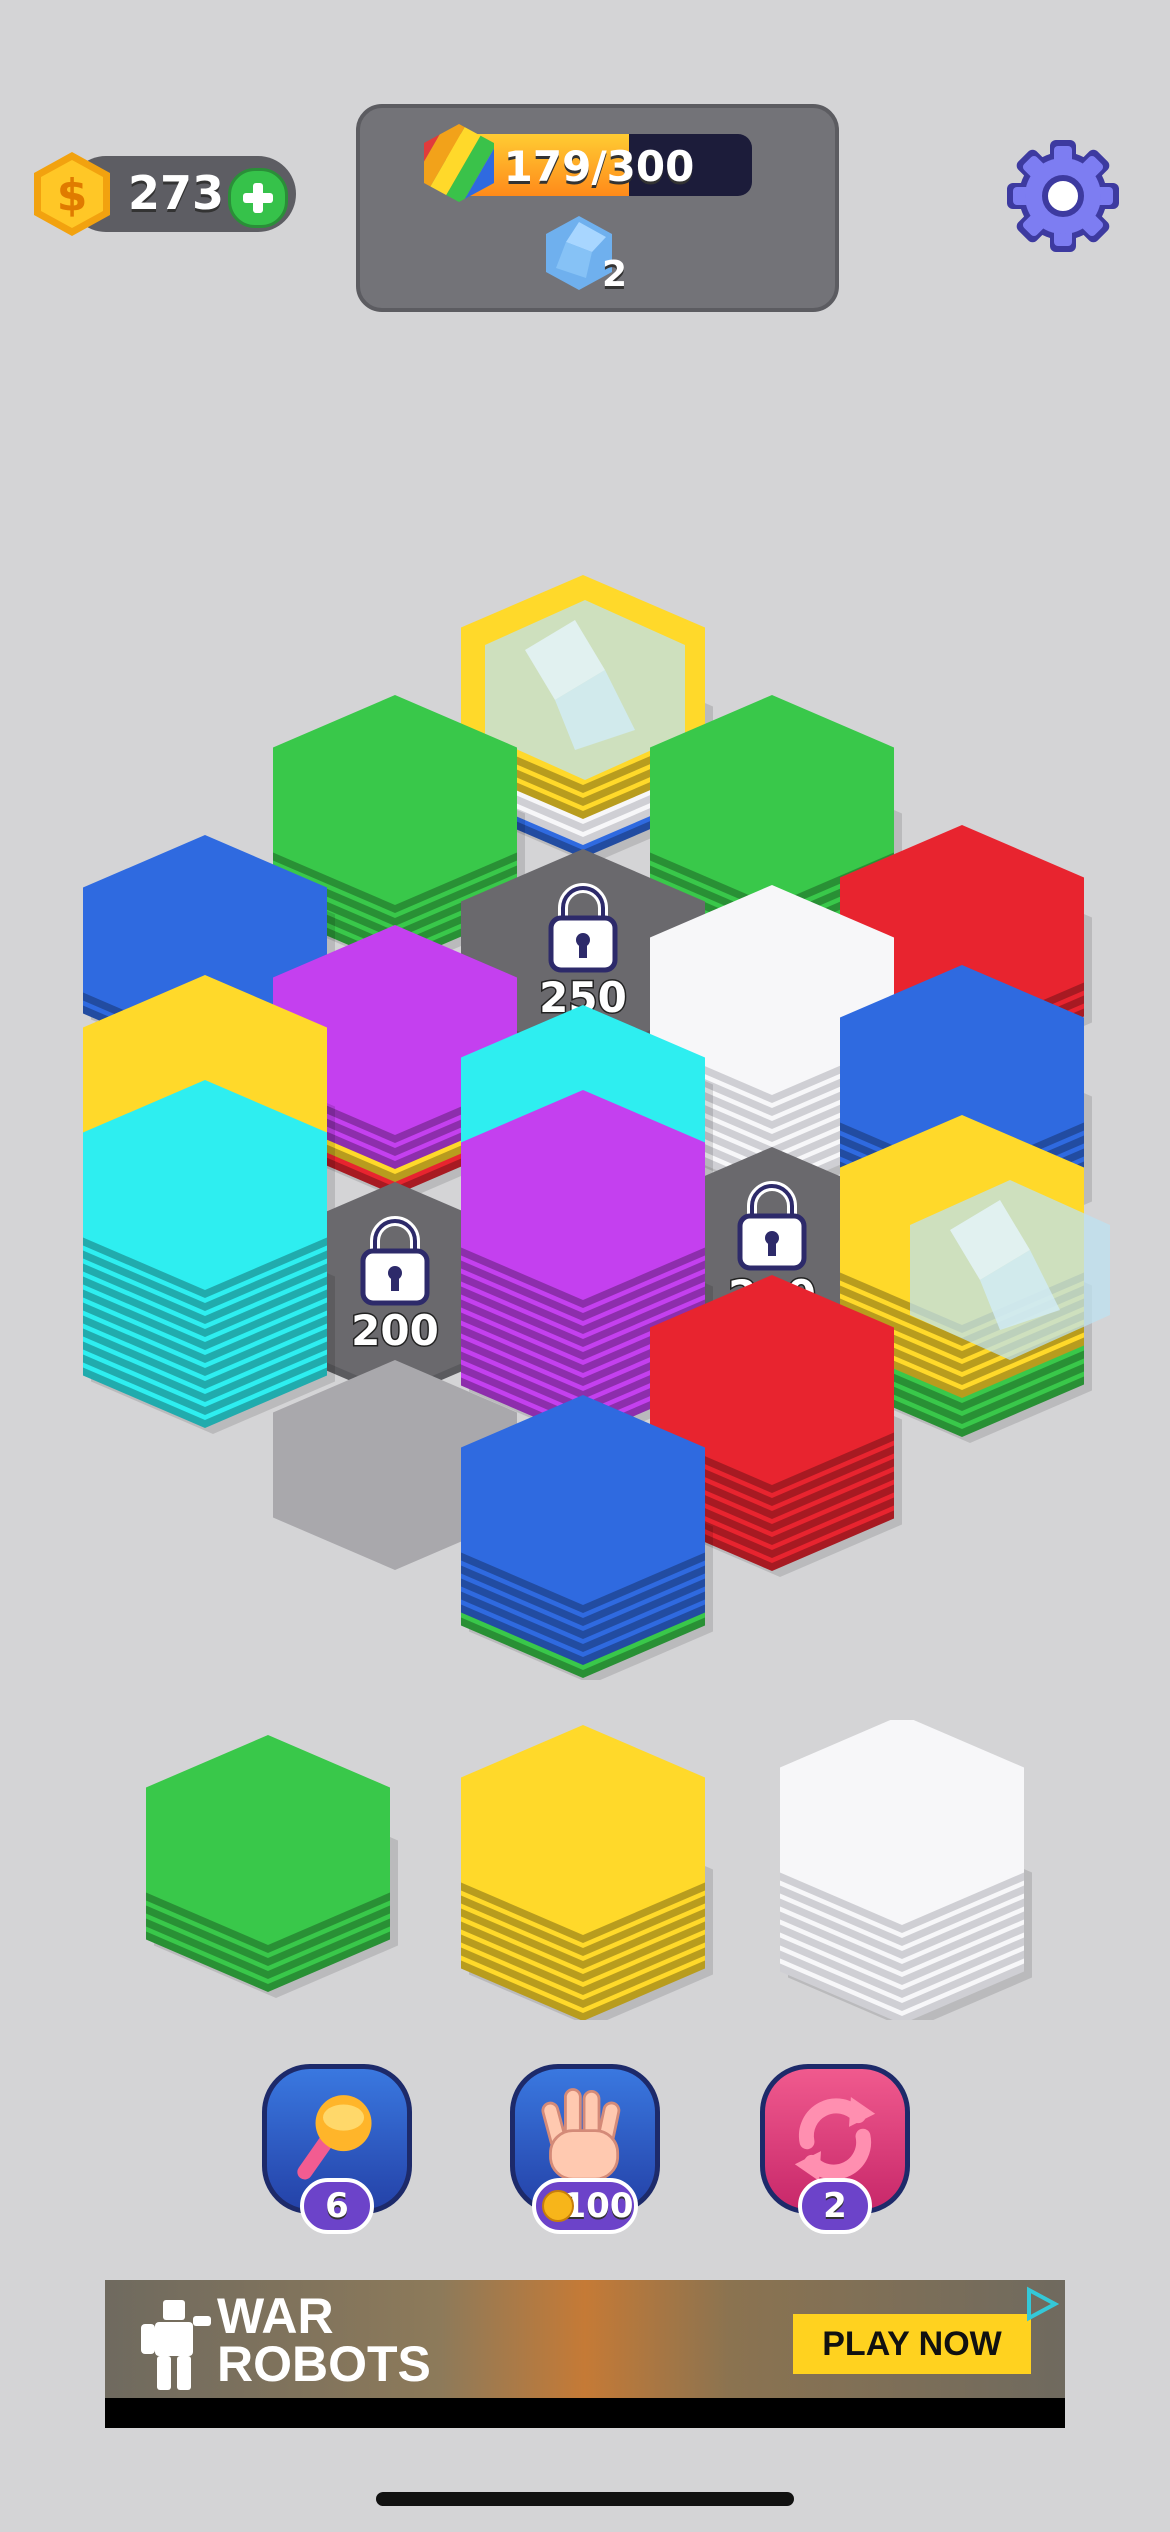 This screenshot has height=2532, width=1170. What do you see at coordinates (585, 2413) in the screenshot?
I see `ad-bottom-bar` at bounding box center [585, 2413].